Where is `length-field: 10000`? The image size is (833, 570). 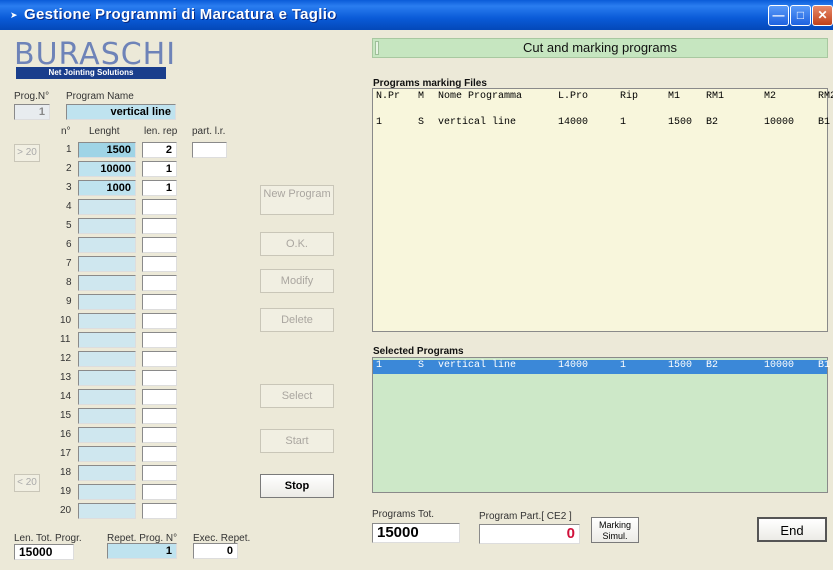
length-field: 10000 is located at coordinates (107, 169).